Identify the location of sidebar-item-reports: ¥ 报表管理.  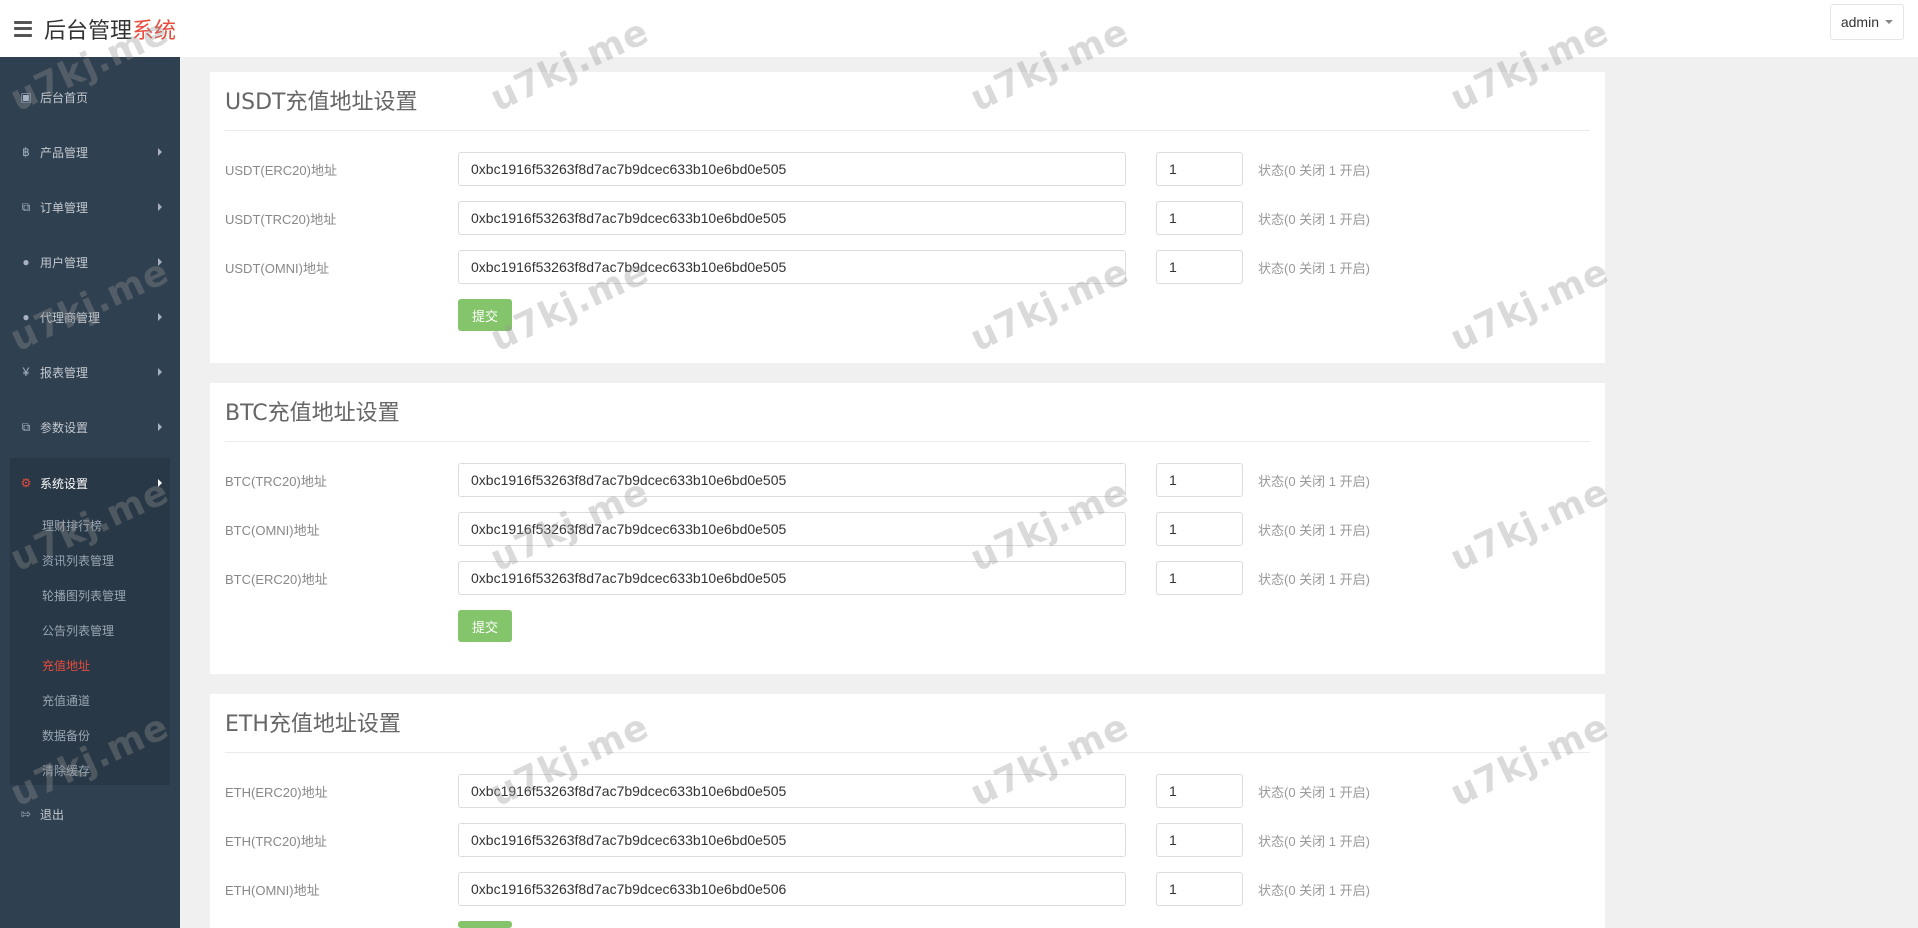
(90, 372).